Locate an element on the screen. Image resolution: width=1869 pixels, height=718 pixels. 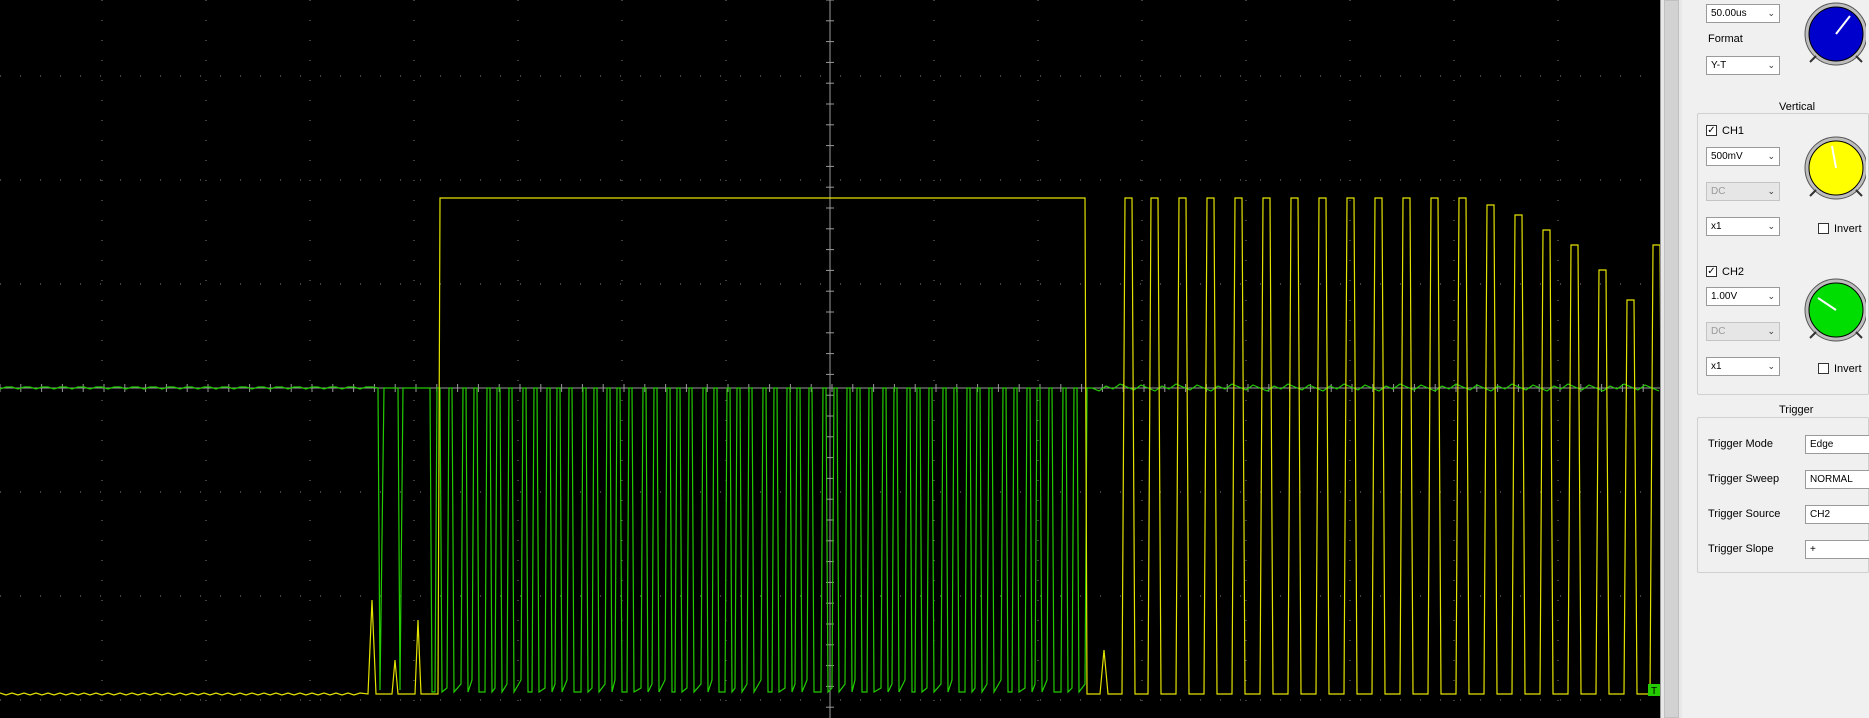
scrollbar-thumb is located at coordinates (1671, 359).